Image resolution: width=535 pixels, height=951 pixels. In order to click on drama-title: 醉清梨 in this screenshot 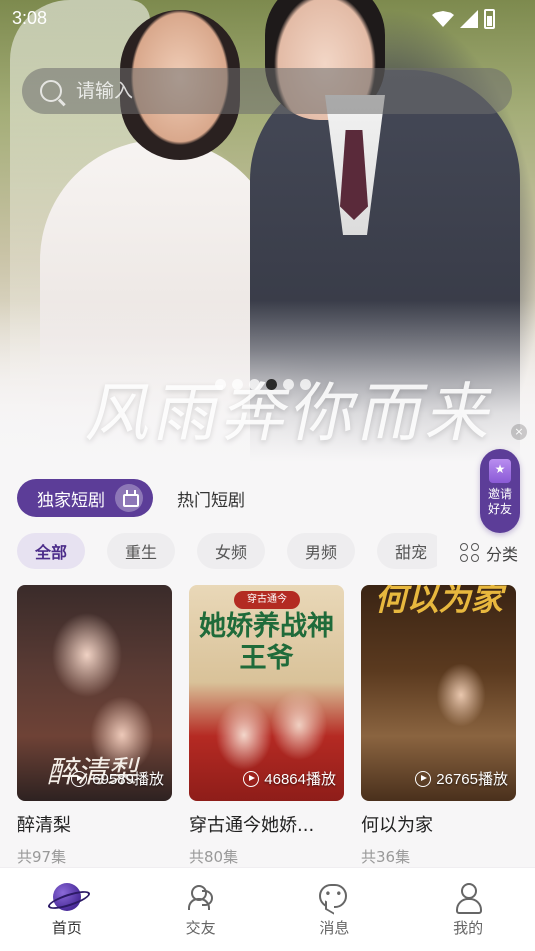, I will do `click(92, 824)`.